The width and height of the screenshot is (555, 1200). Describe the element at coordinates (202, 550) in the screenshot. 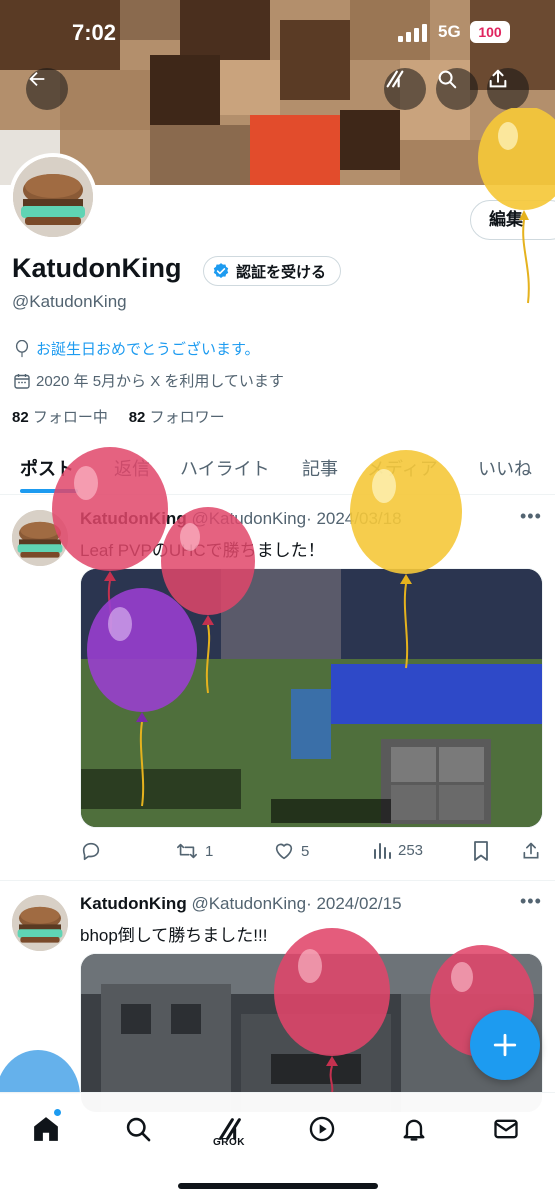

I see `post-text: Leaf PVPのUHCで勝ちました！` at that location.